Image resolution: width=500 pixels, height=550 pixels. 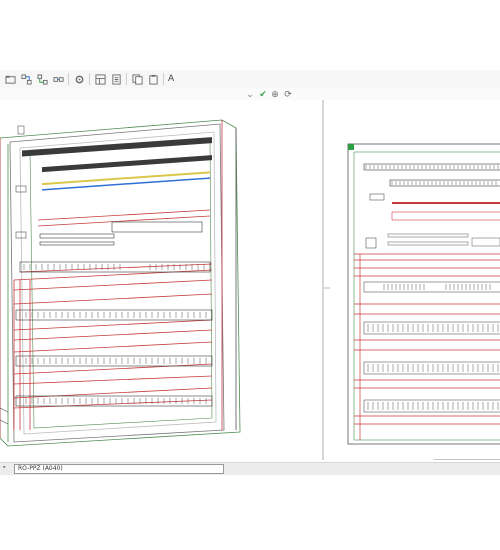 What do you see at coordinates (250, 79) in the screenshot?
I see `toolbar: A` at bounding box center [250, 79].